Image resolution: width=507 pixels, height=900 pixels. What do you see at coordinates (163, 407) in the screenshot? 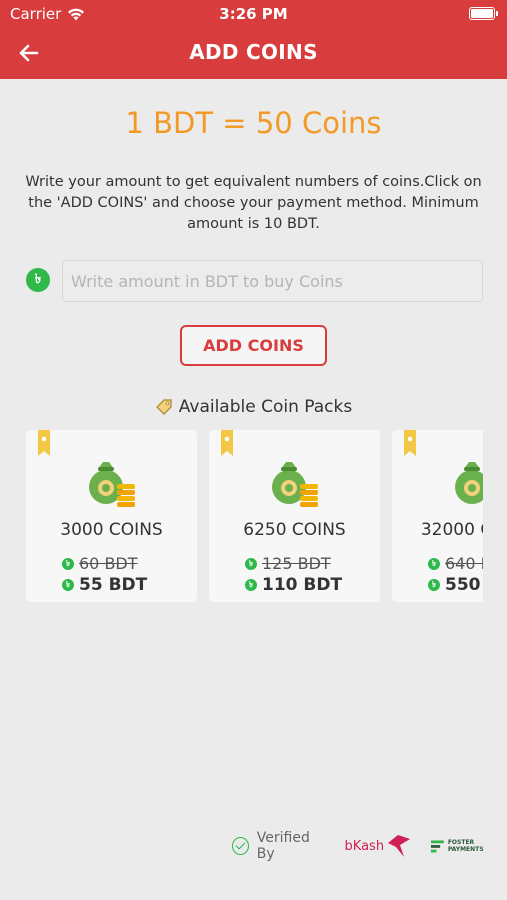
I see `price-tag-icon` at bounding box center [163, 407].